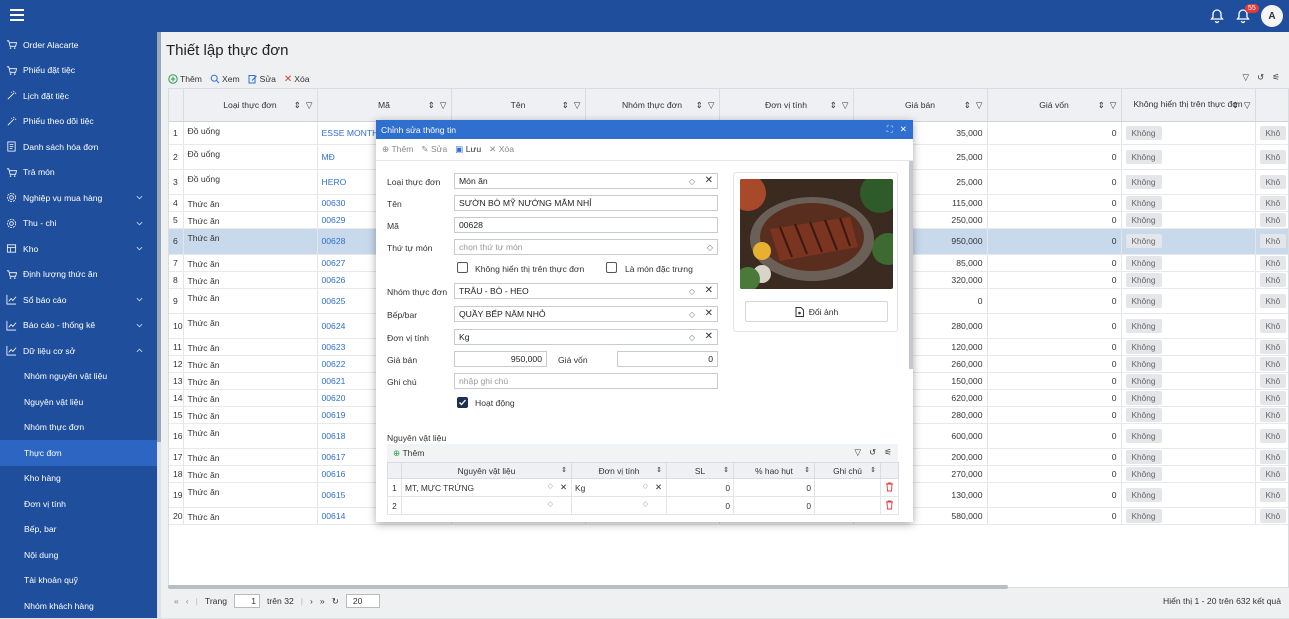 The image size is (1289, 619). I want to click on sidebar-item-lich-dat-tiec: Lịch đặt tiệc, so click(78, 96).